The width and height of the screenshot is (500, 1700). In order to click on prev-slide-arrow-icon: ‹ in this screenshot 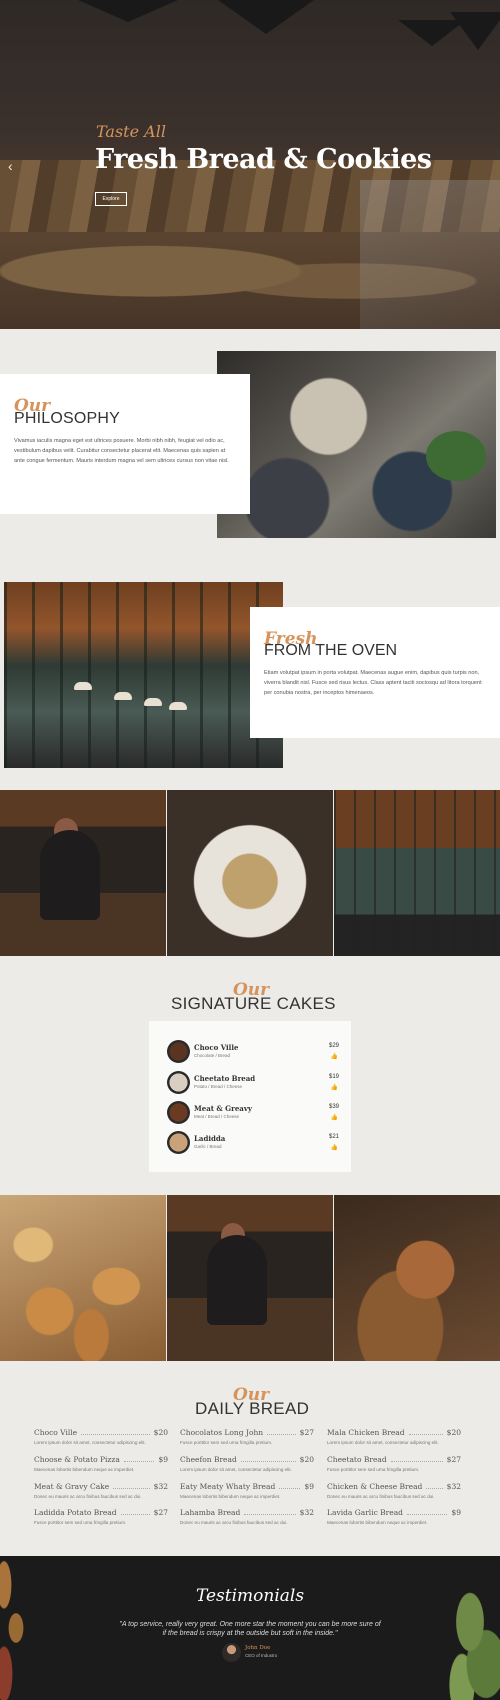, I will do `click(10, 166)`.